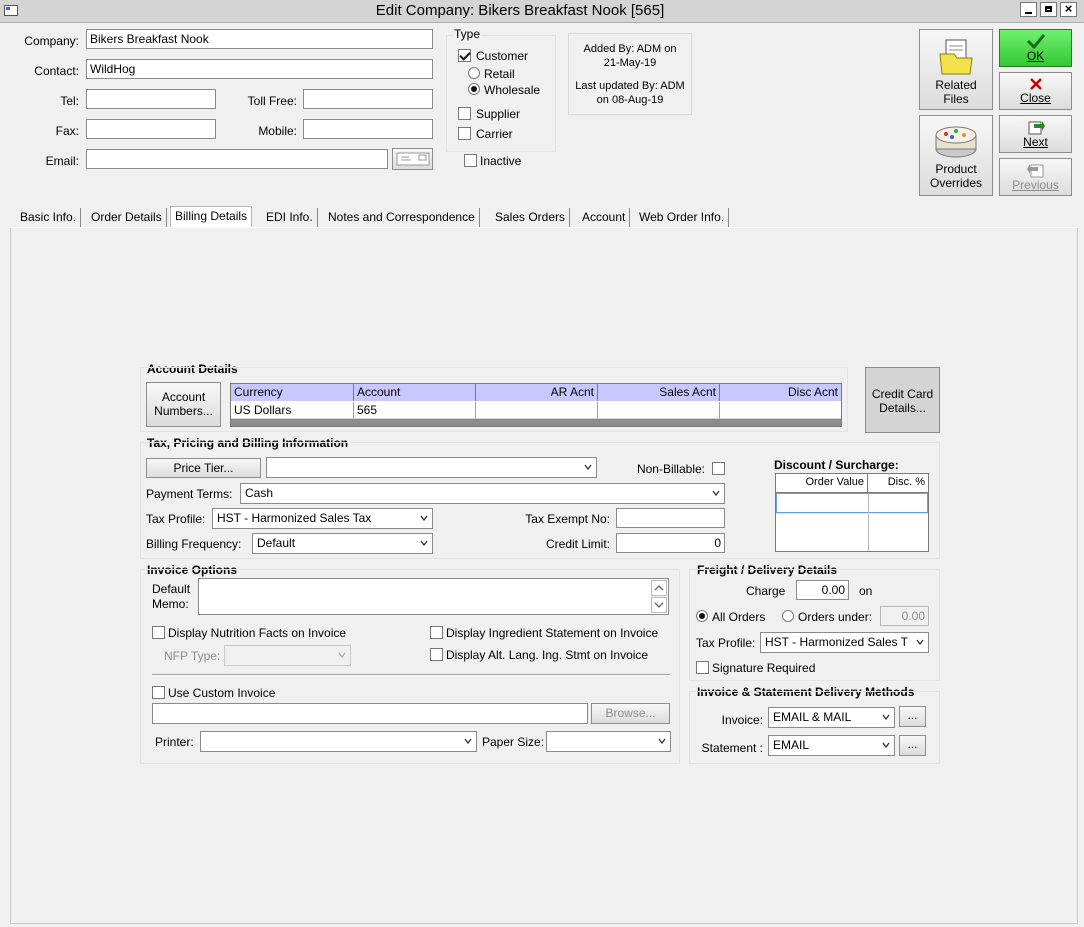 Image resolution: width=1084 pixels, height=927 pixels. I want to click on grid-scrollbar, so click(536, 422).